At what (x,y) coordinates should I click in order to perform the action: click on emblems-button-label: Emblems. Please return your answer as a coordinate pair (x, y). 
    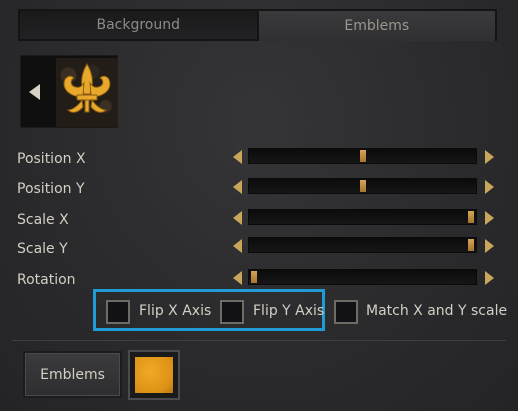
    Looking at the image, I should click on (72, 374).